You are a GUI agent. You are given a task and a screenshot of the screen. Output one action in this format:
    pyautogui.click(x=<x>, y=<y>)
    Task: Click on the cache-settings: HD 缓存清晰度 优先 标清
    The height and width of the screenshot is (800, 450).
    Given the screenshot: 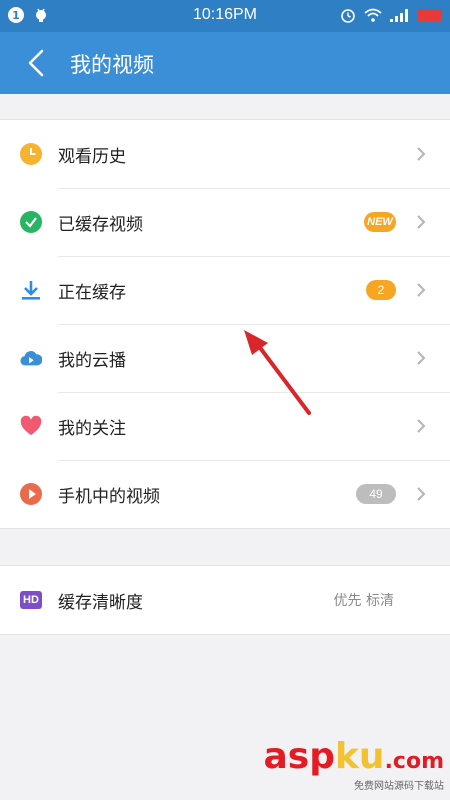 What is the action you would take?
    pyautogui.click(x=225, y=600)
    